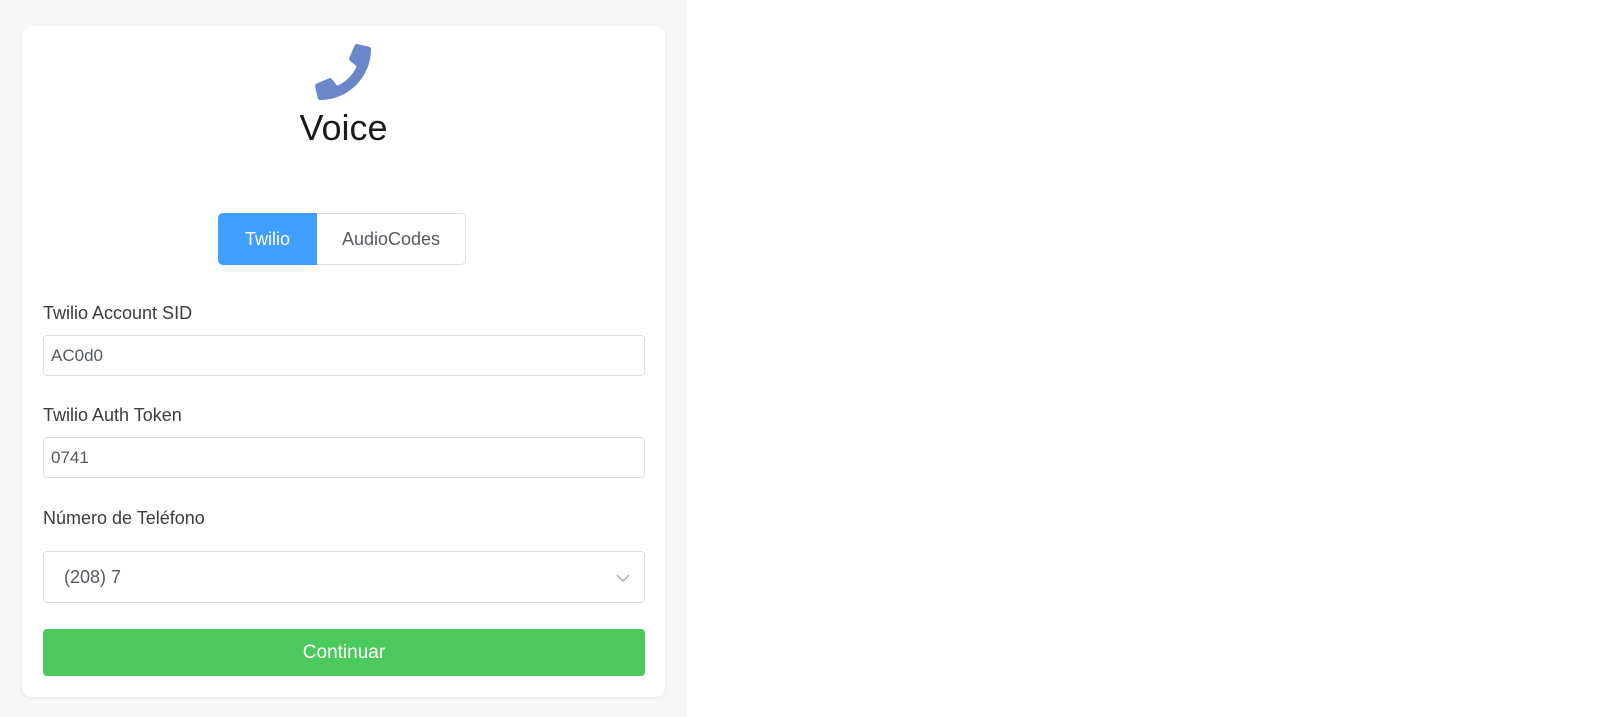 The width and height of the screenshot is (1600, 717). I want to click on phone-number-select: (208) 7, so click(344, 577).